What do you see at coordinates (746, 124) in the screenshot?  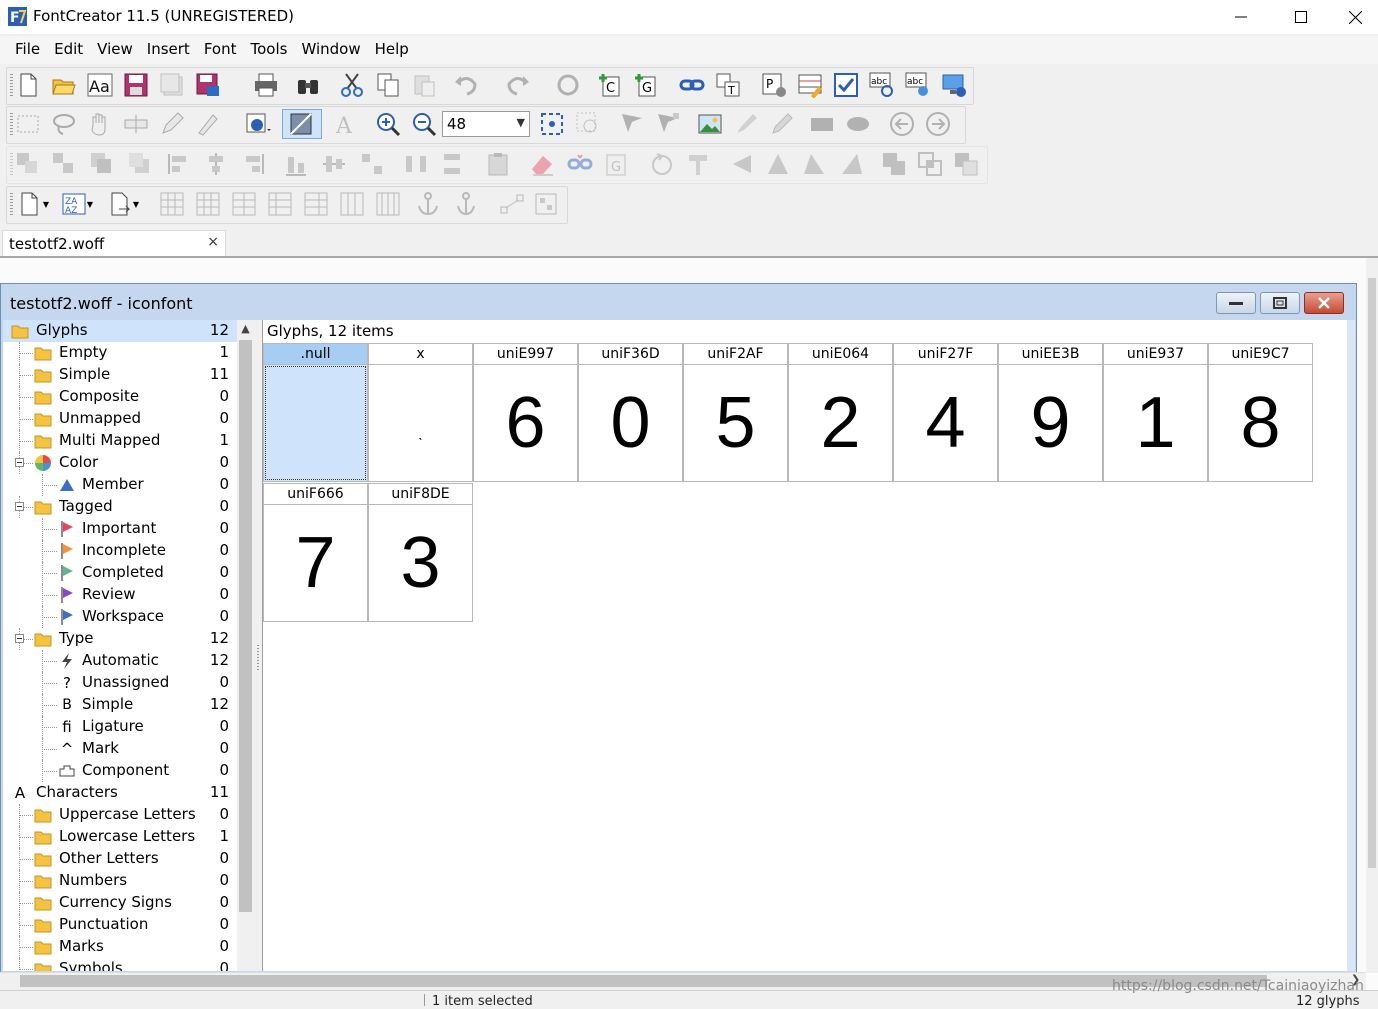 I see `brush-button` at bounding box center [746, 124].